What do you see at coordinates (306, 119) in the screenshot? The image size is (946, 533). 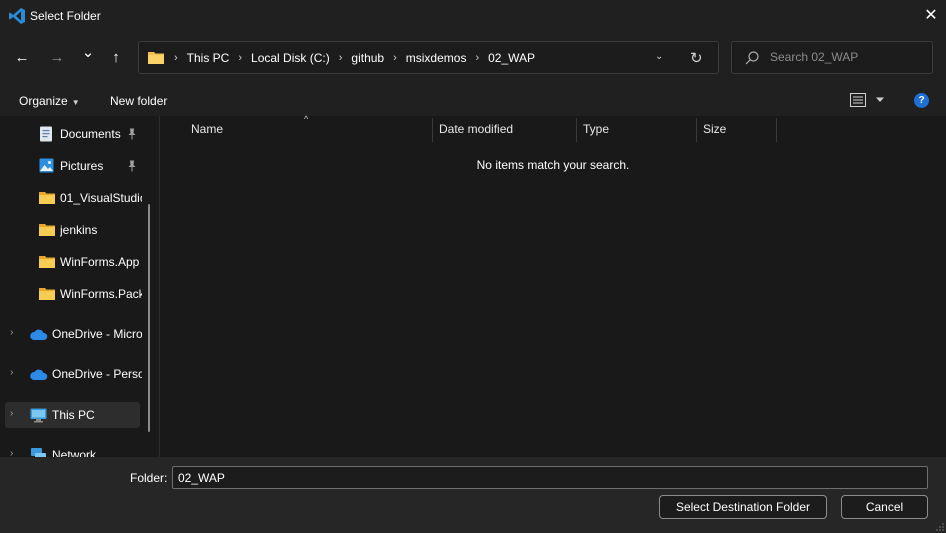 I see `sort-ascending-icon: ^` at bounding box center [306, 119].